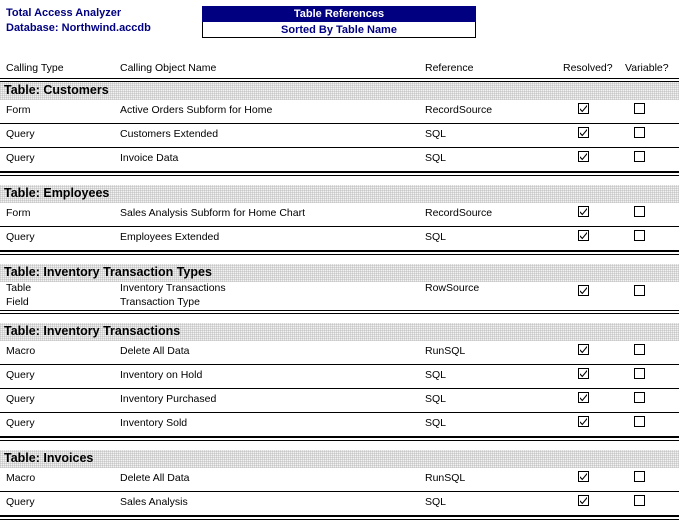 The image size is (679, 525). Describe the element at coordinates (339, 401) in the screenshot. I see `table-row: Query Inventory Purchased SQL` at that location.